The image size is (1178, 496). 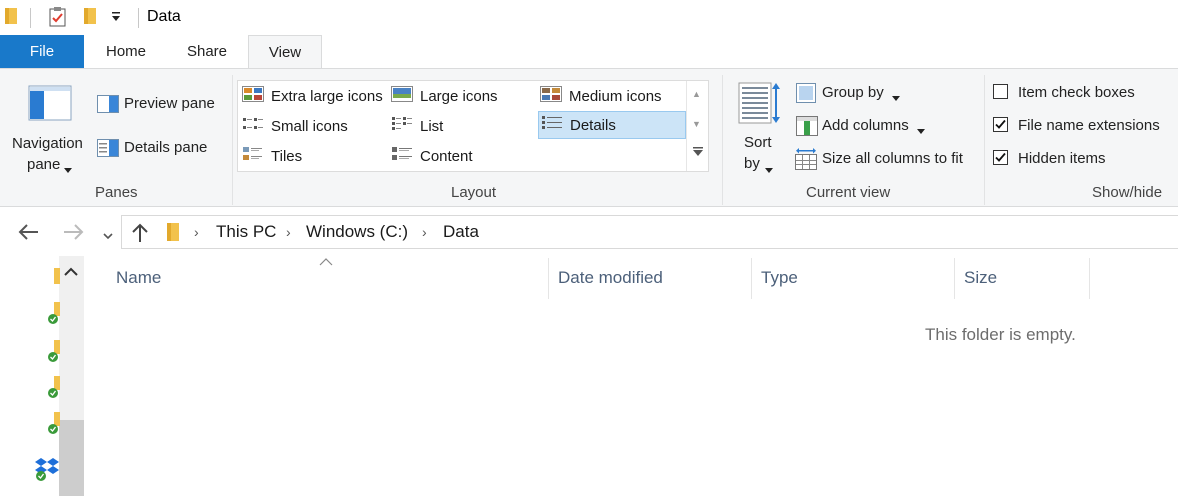 I want to click on customize-toolbar-icon, so click(x=116, y=19).